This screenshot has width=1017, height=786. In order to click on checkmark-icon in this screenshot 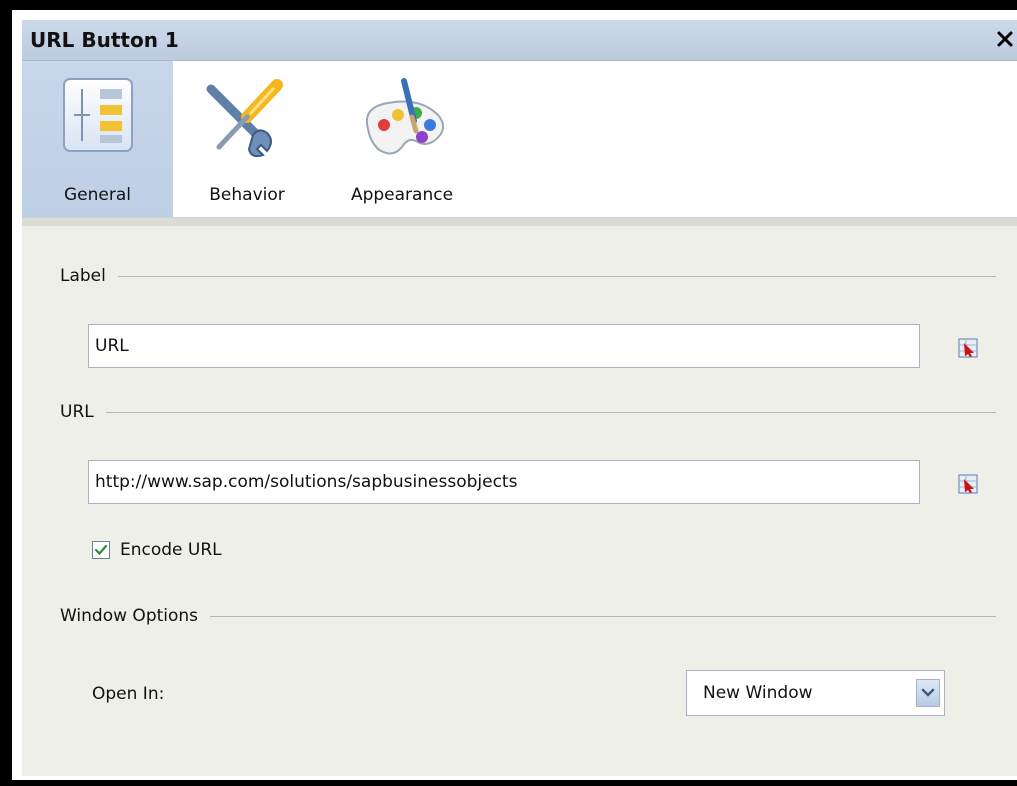, I will do `click(101, 550)`.